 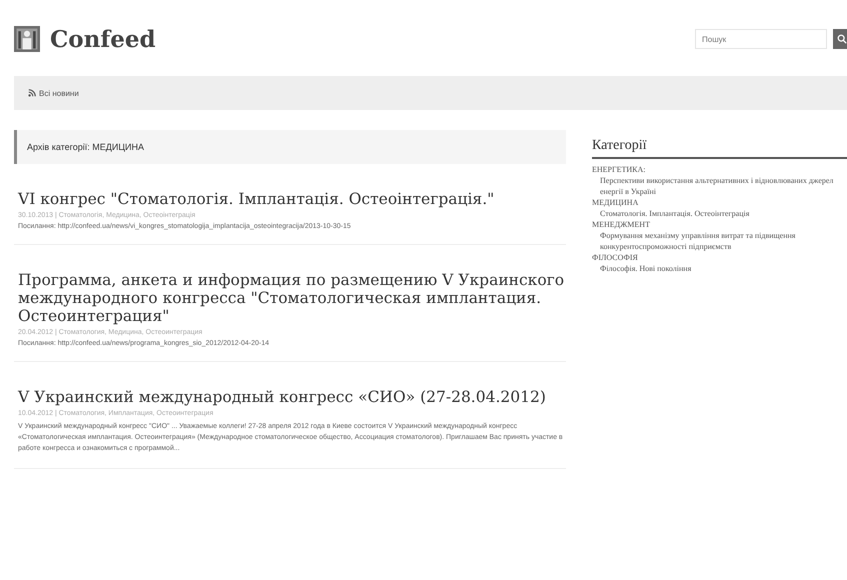 What do you see at coordinates (719, 202) in the screenshot?
I see `category-link: МЕДИЦИНА` at bounding box center [719, 202].